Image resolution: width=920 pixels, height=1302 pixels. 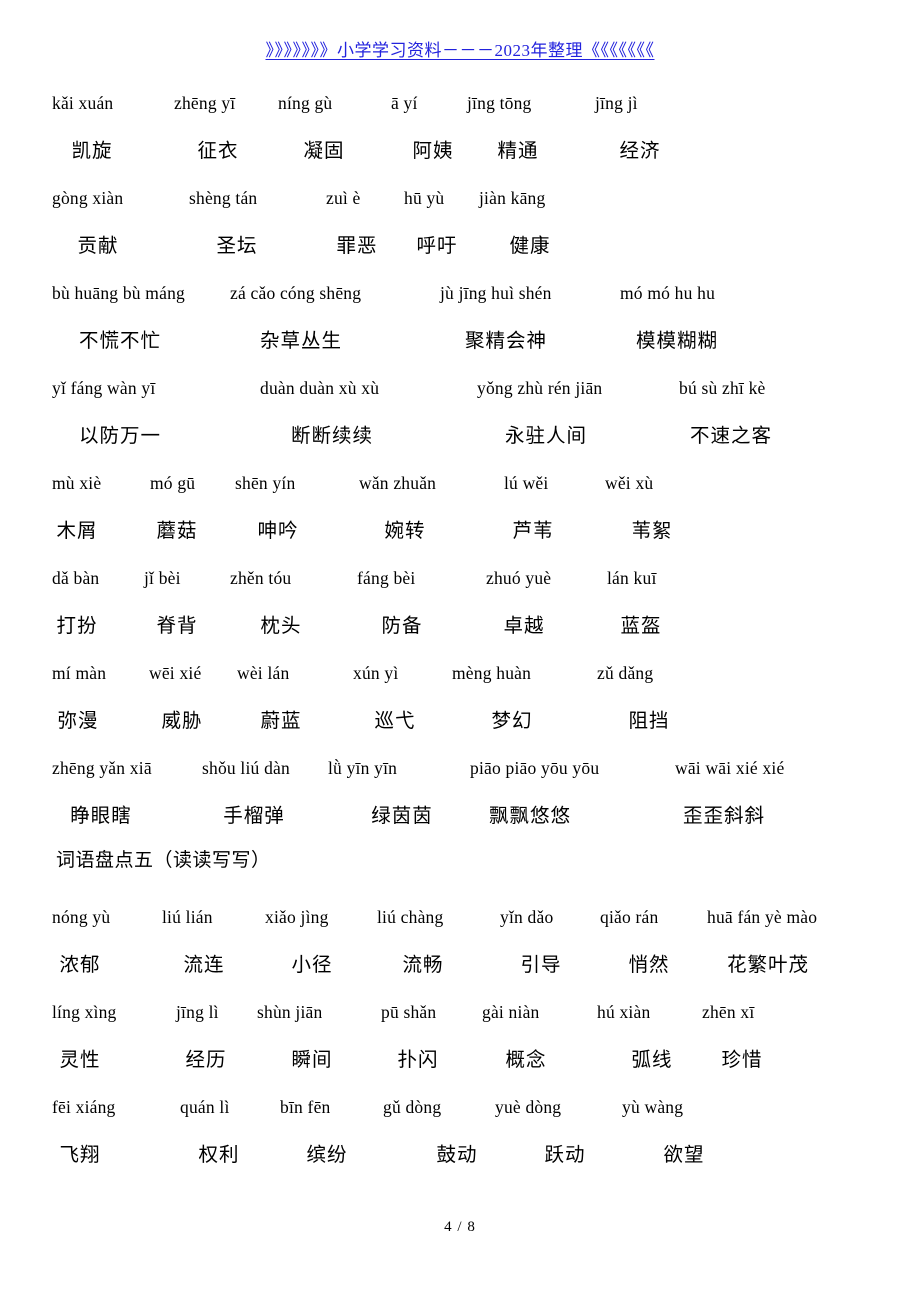 I want to click on page-footer: 4 / 8, so click(x=460, y=1227).